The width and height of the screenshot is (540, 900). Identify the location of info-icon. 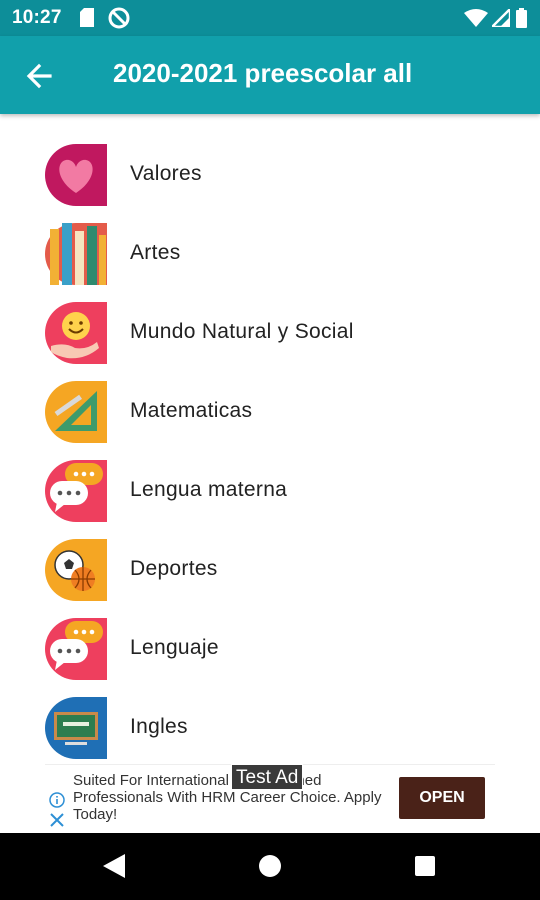
(57, 800).